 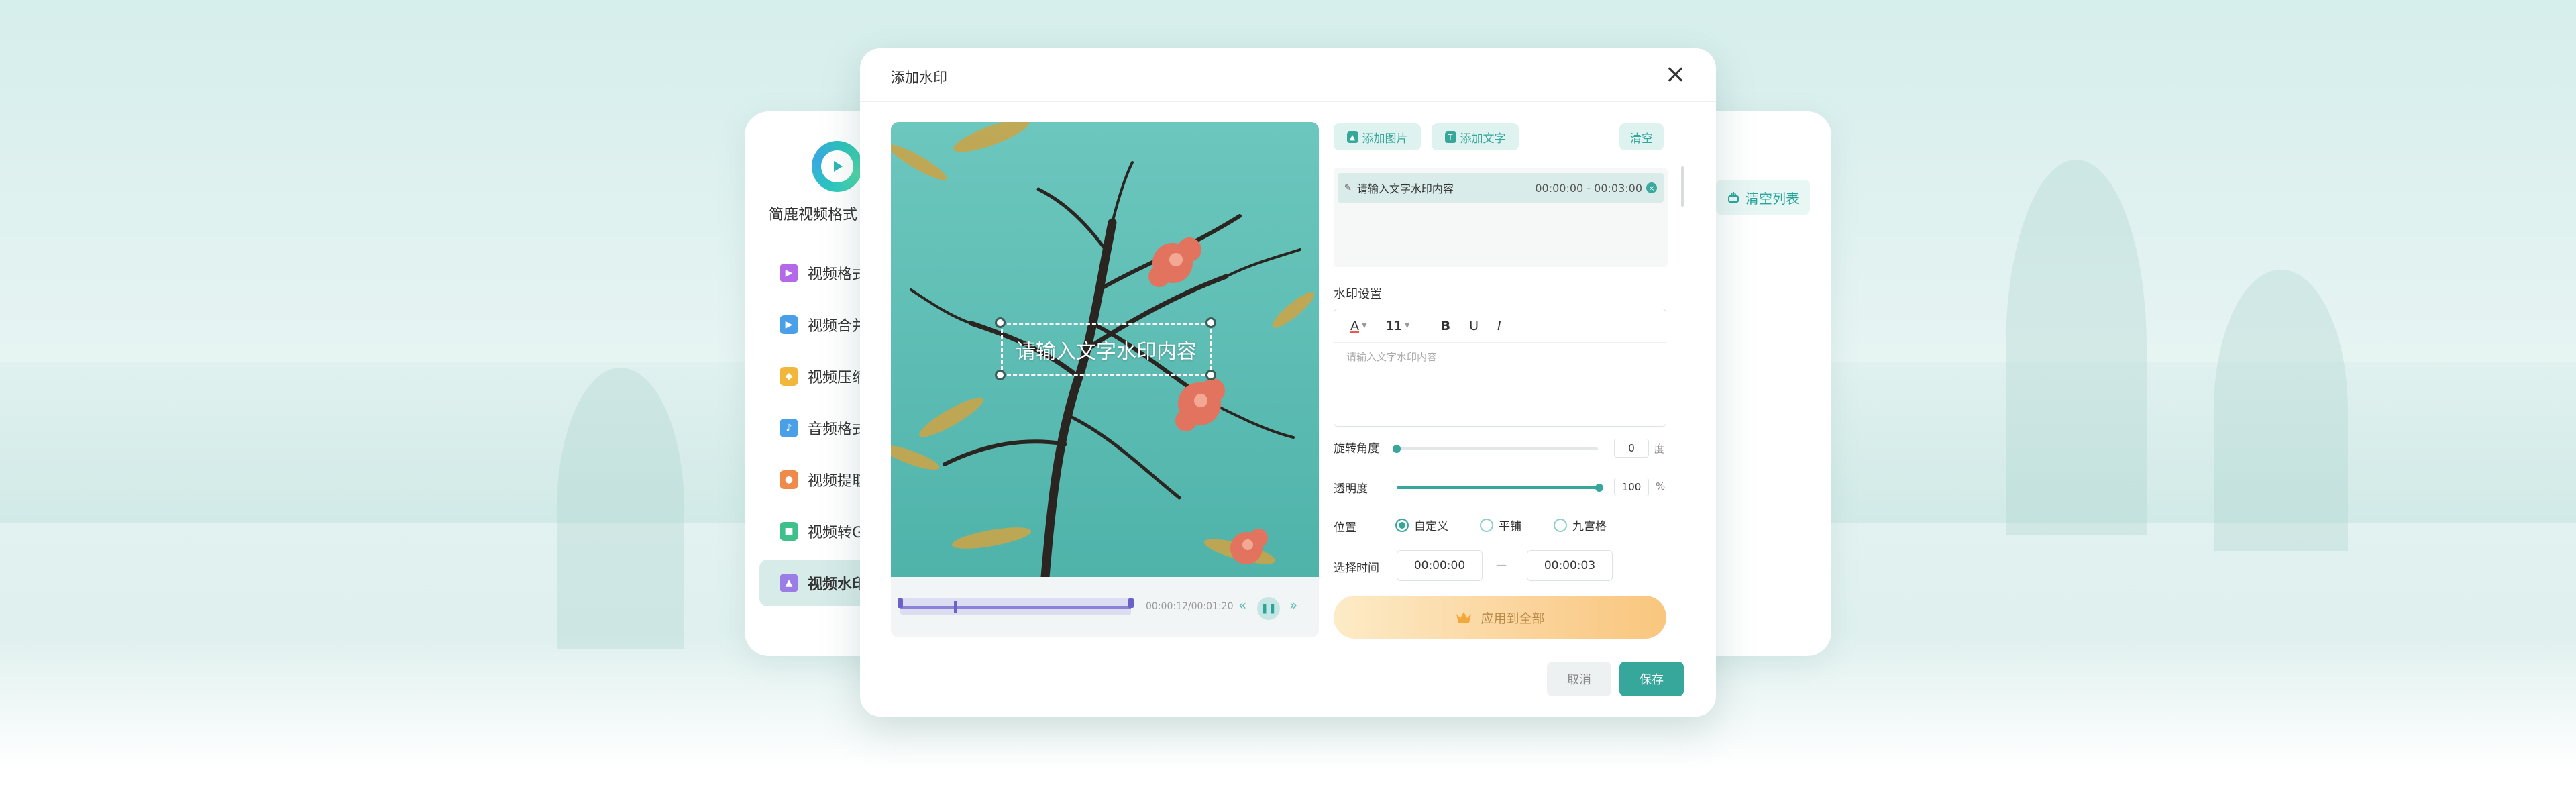 I want to click on crown-icon, so click(x=1464, y=617).